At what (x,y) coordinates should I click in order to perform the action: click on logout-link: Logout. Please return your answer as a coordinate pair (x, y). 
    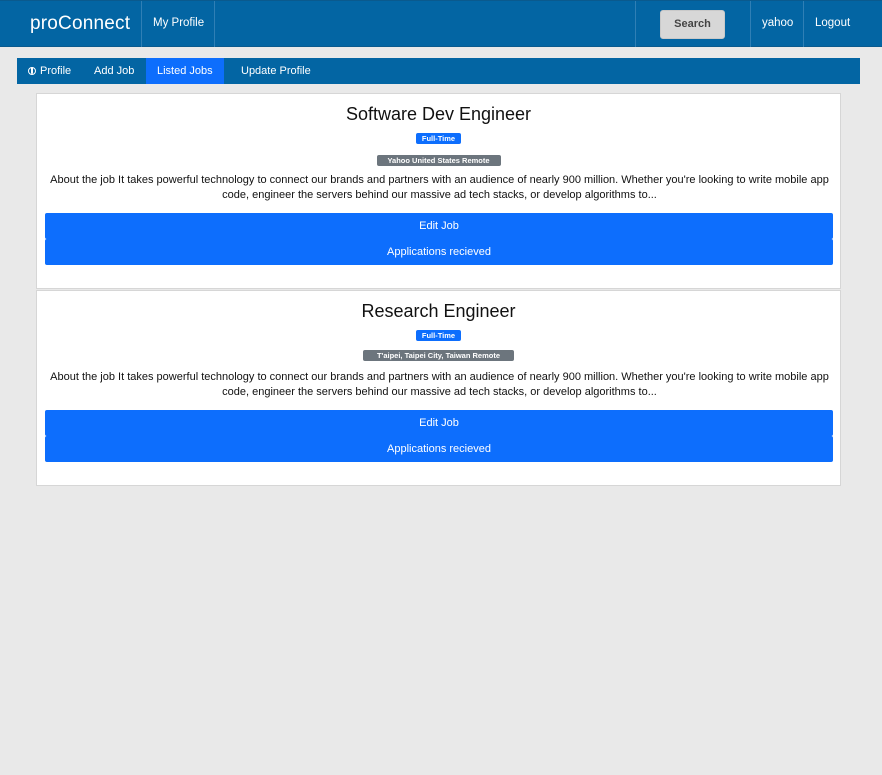
    Looking at the image, I should click on (832, 23).